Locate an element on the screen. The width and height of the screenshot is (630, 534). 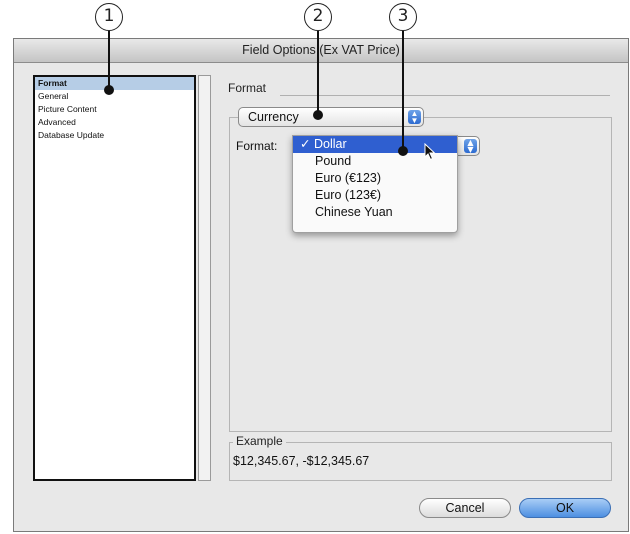
callout-2: 2 is located at coordinates (318, 17).